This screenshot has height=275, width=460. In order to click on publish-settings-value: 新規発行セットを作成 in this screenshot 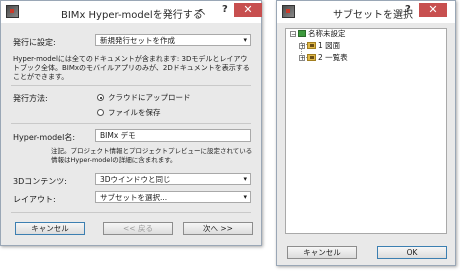, I will do `click(137, 40)`.